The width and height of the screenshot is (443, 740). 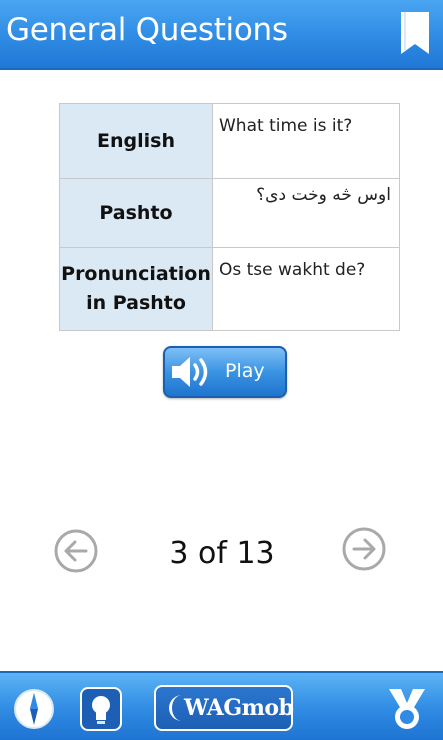 What do you see at coordinates (407, 710) in the screenshot?
I see `award-icon` at bounding box center [407, 710].